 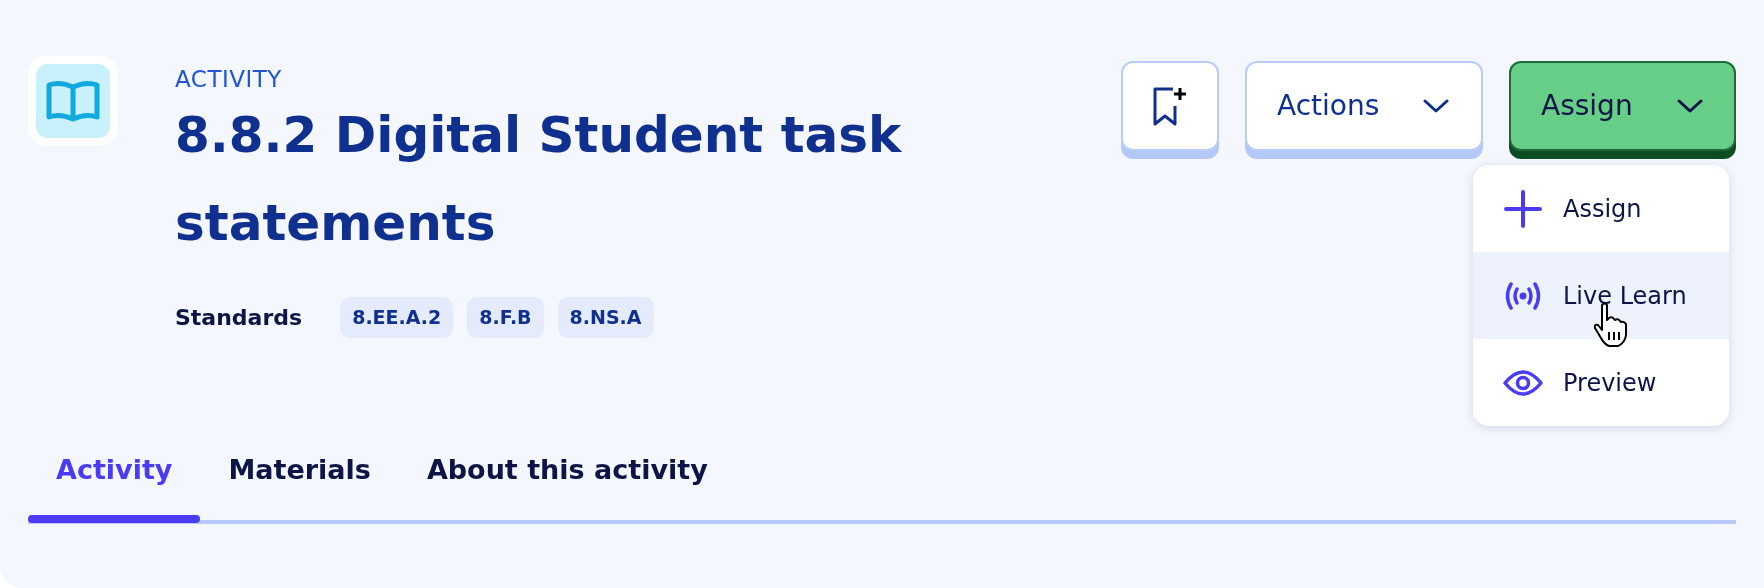 What do you see at coordinates (567, 474) in the screenshot?
I see `tab: About this activity` at bounding box center [567, 474].